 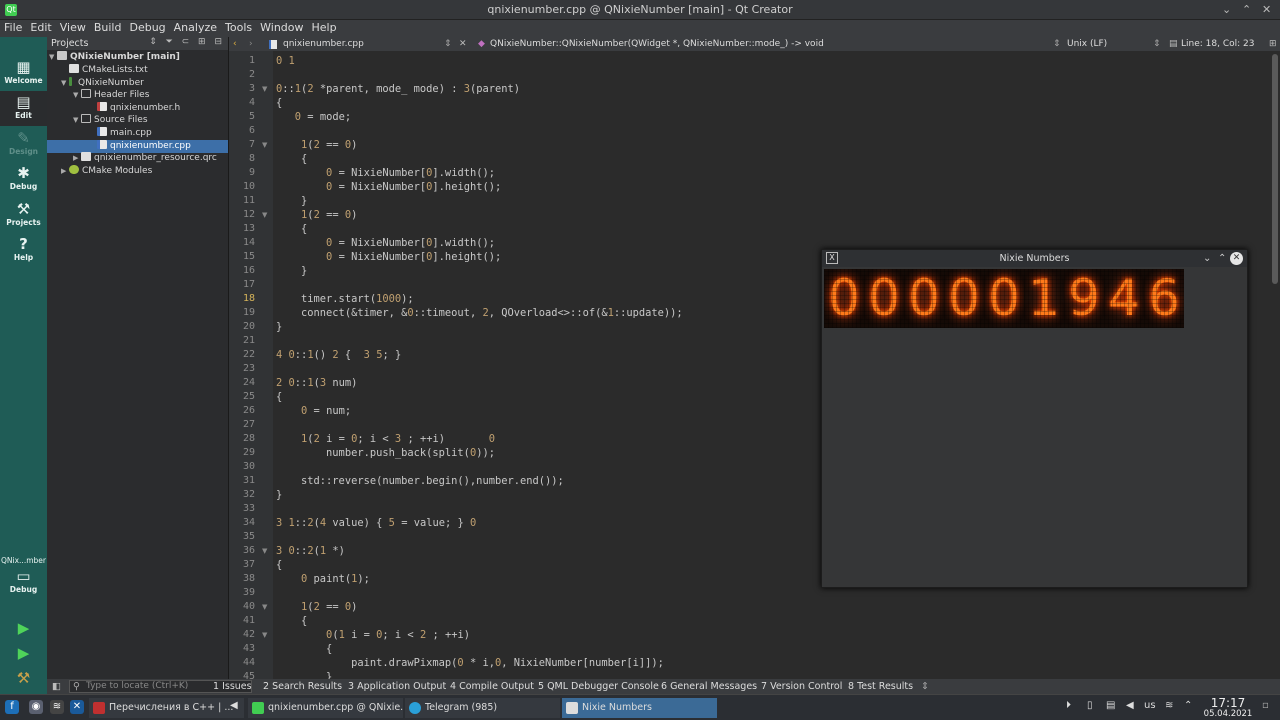 I want to click on code-line: 0 = num;, so click(x=313, y=411).